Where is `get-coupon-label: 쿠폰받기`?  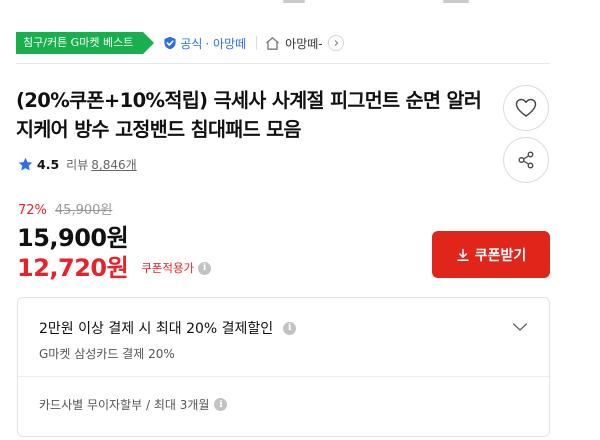
get-coupon-label: 쿠폰받기 is located at coordinates (500, 255).